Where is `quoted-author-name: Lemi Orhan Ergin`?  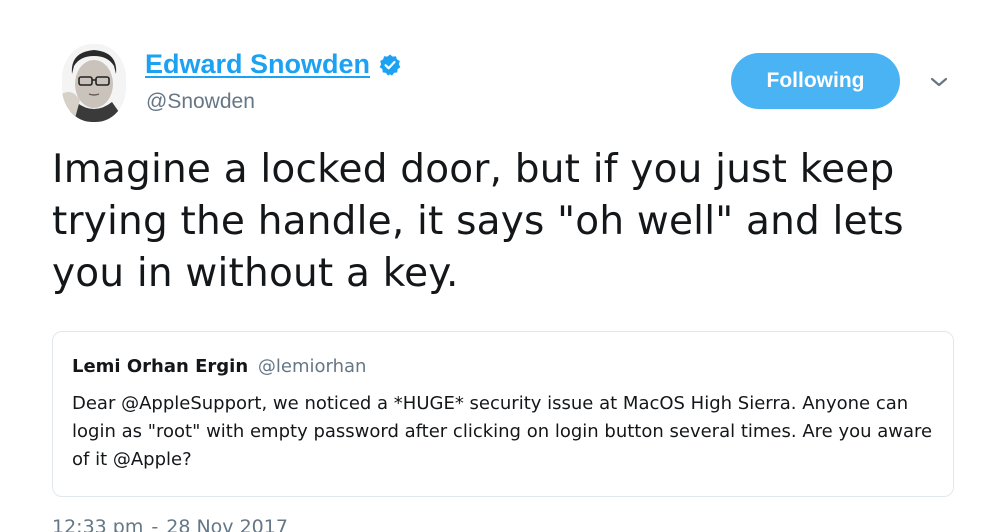
quoted-author-name: Lemi Orhan Ergin is located at coordinates (160, 366).